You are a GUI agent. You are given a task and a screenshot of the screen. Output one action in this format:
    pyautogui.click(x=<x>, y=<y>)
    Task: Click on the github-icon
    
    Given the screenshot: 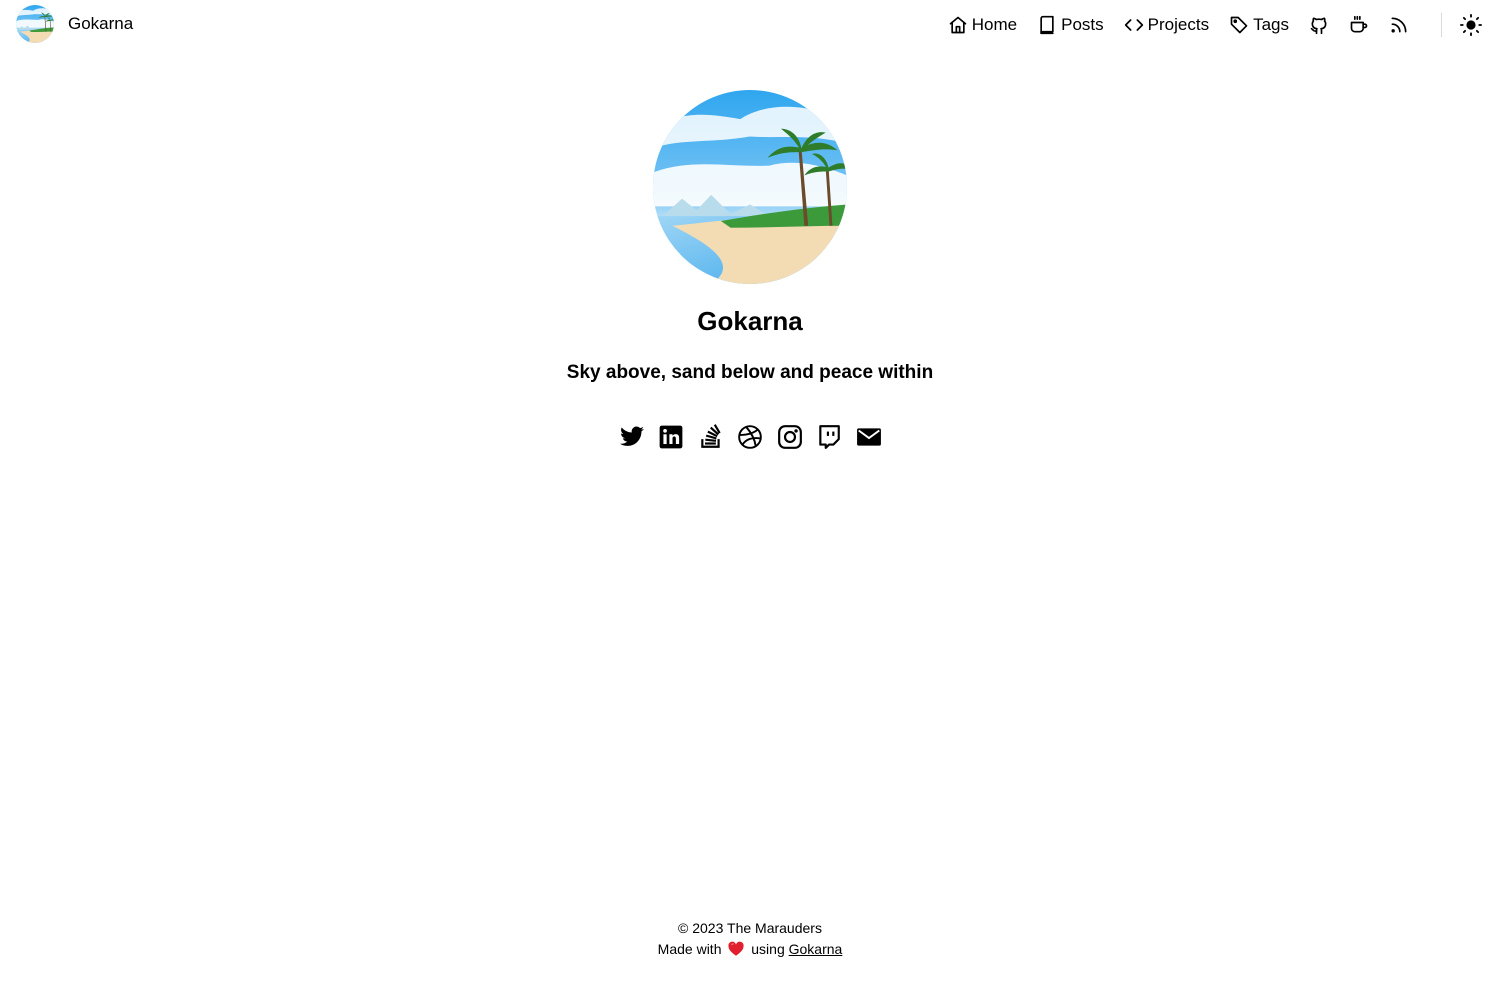 What is the action you would take?
    pyautogui.click(x=1319, y=25)
    